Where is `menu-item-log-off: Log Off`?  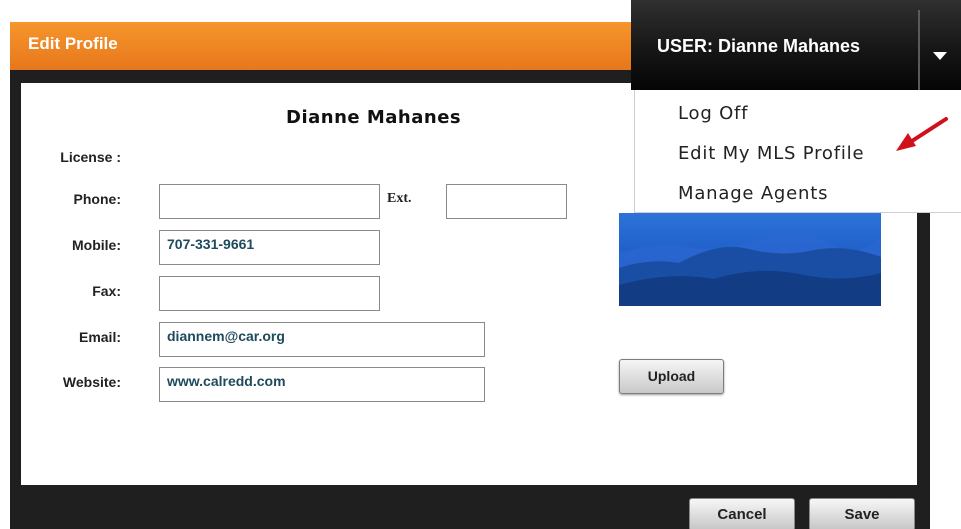
menu-item-log-off: Log Off is located at coordinates (713, 113).